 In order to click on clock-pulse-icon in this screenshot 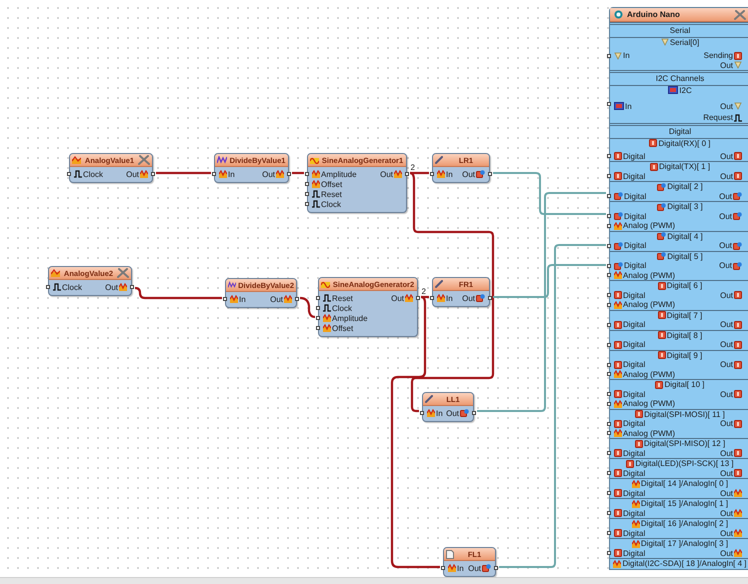, I will do `click(738, 118)`.